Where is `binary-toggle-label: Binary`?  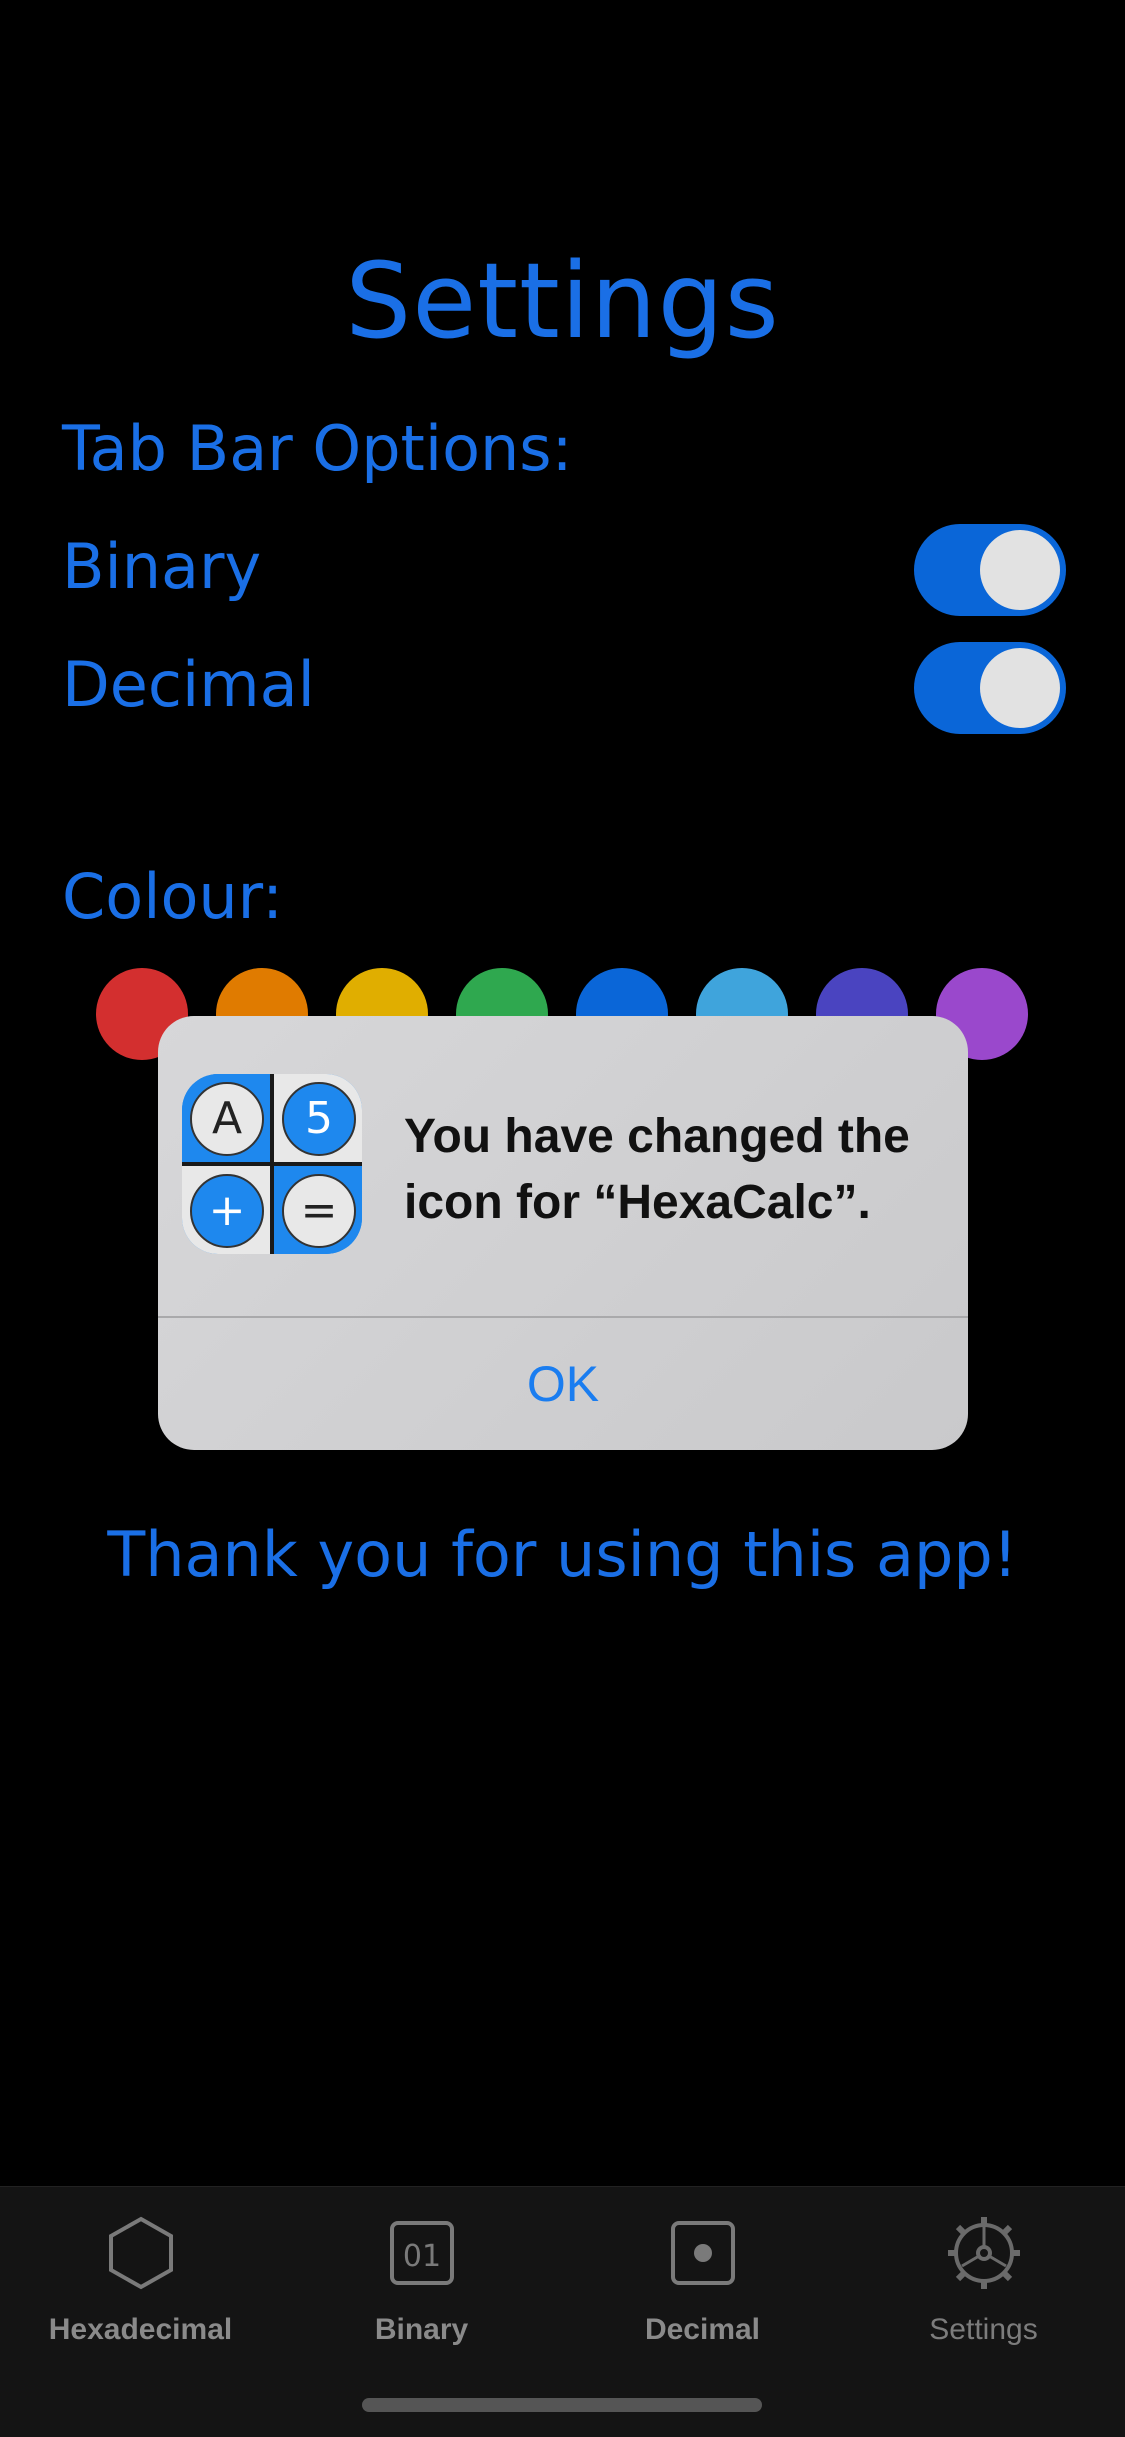 binary-toggle-label: Binary is located at coordinates (162, 566).